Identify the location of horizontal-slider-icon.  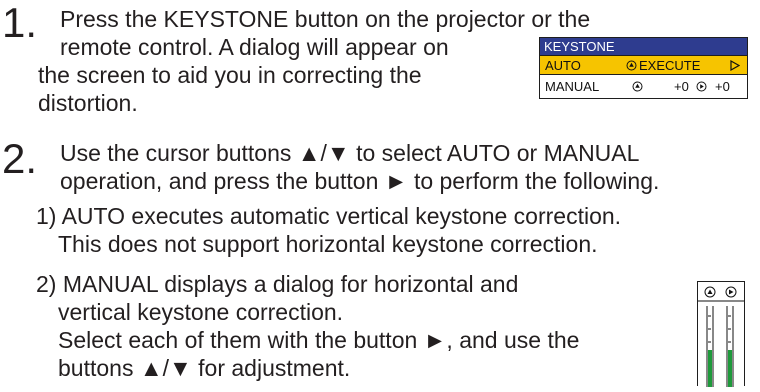
(731, 292).